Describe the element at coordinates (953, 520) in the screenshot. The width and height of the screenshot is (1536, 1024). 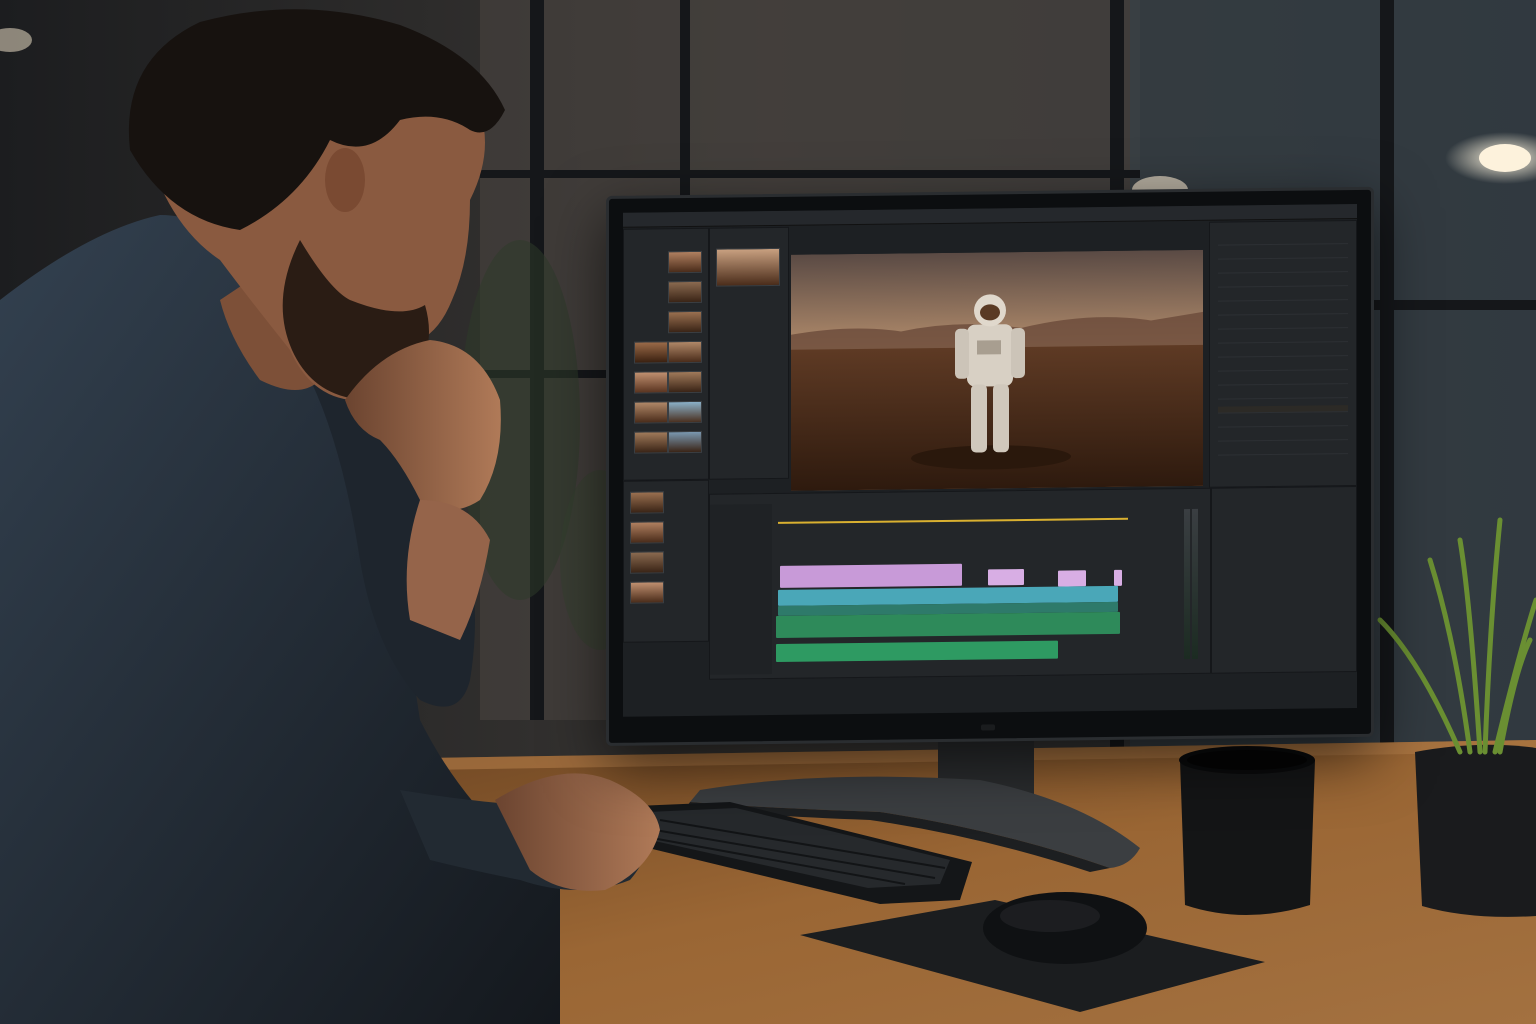
I see `playhead-line` at that location.